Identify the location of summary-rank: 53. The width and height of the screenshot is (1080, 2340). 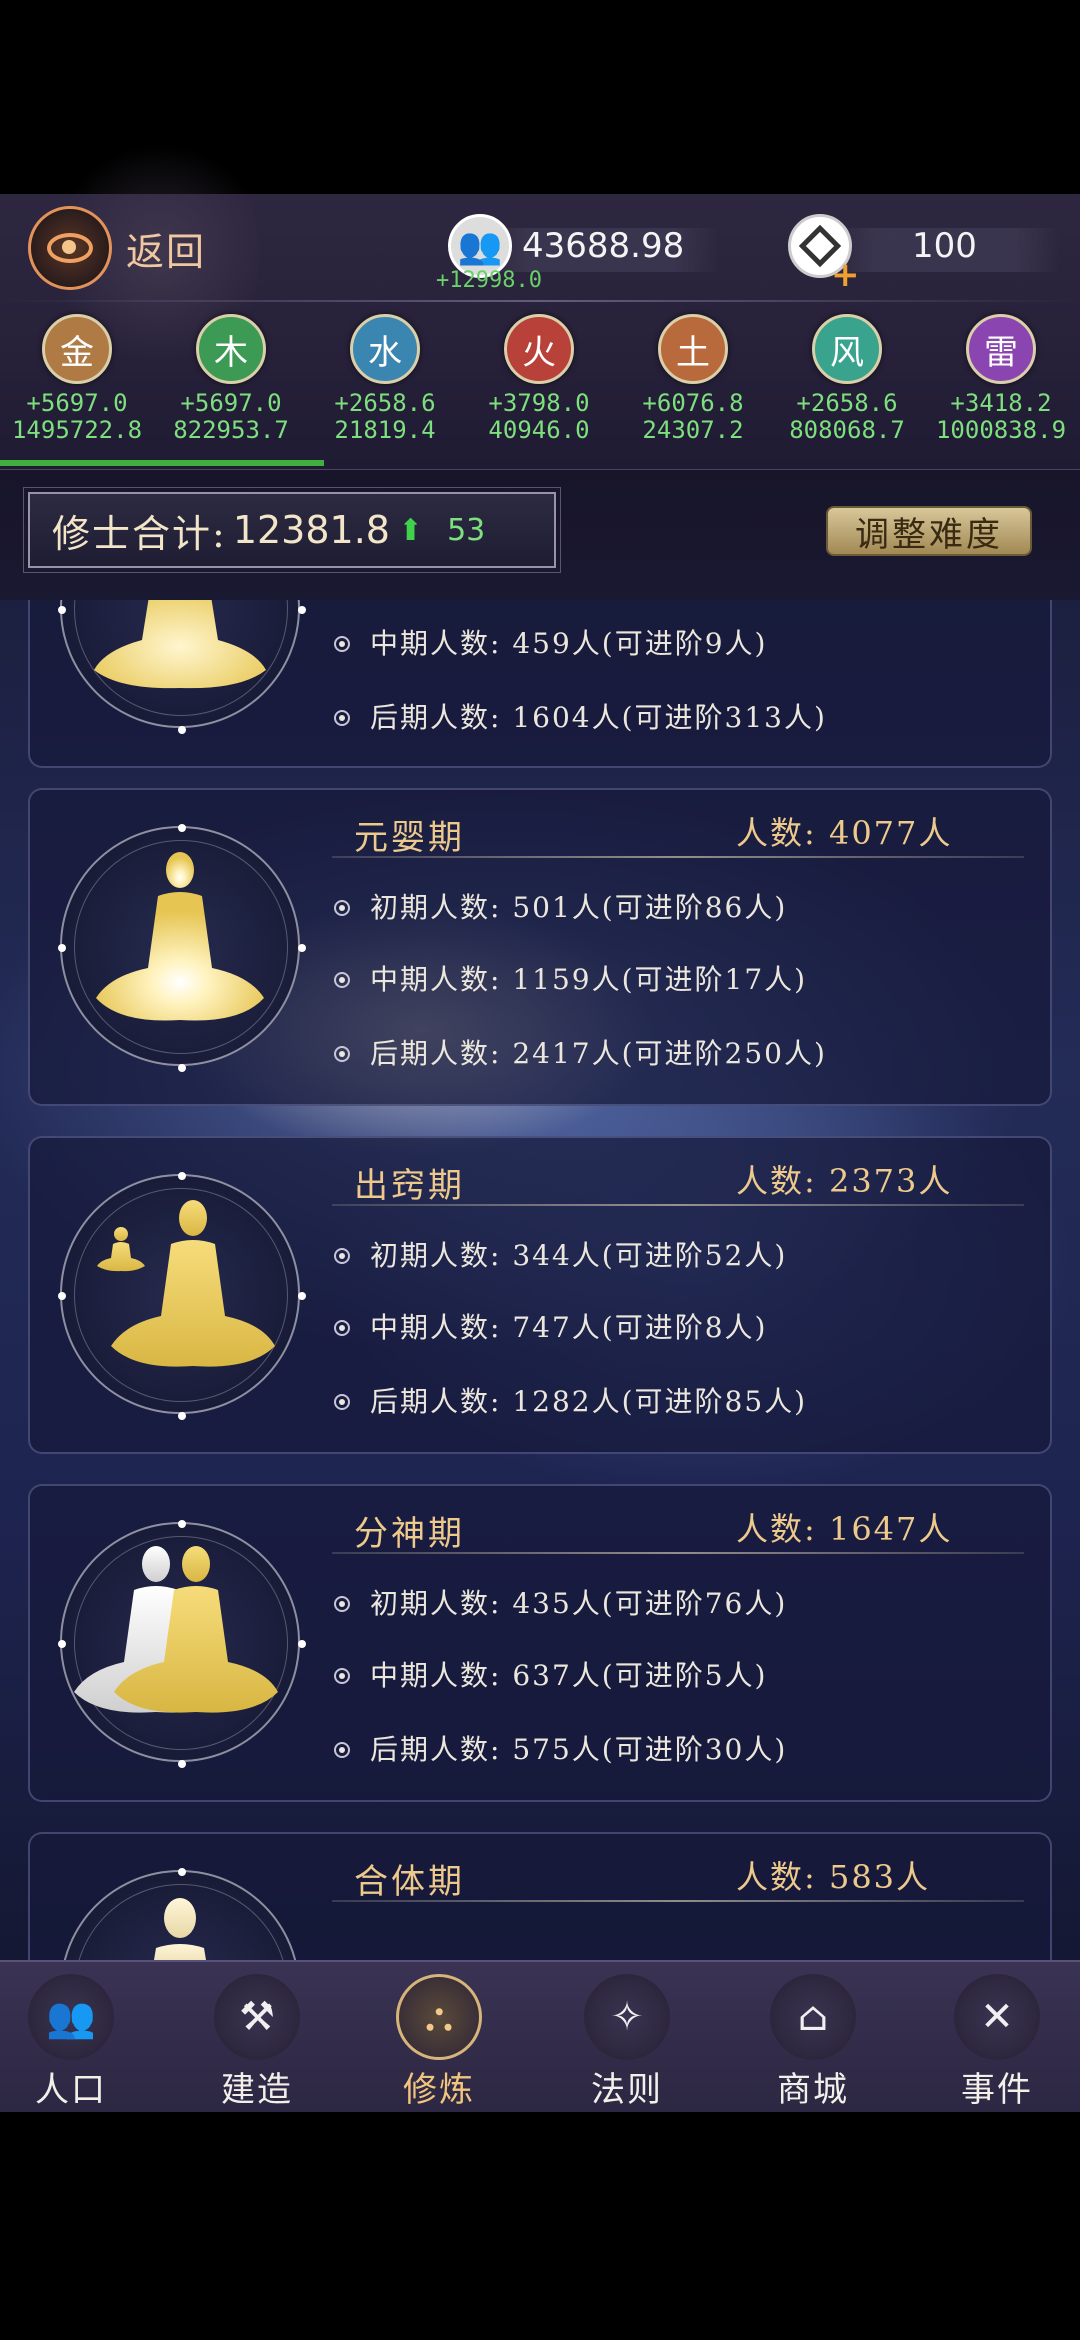
(466, 530).